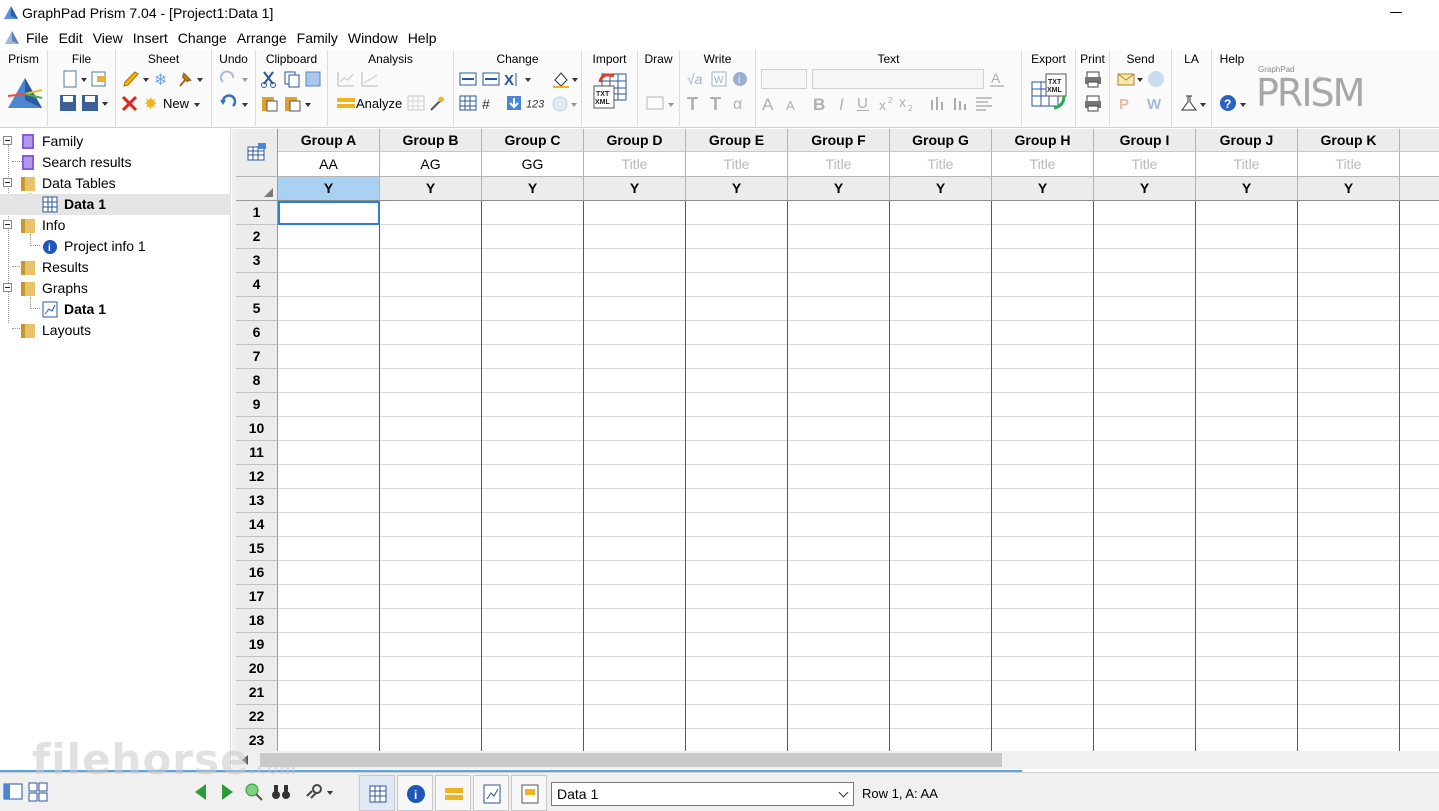 Image resolution: width=1439 pixels, height=811 pixels. I want to click on horizontal-scrollbar, so click(837, 760).